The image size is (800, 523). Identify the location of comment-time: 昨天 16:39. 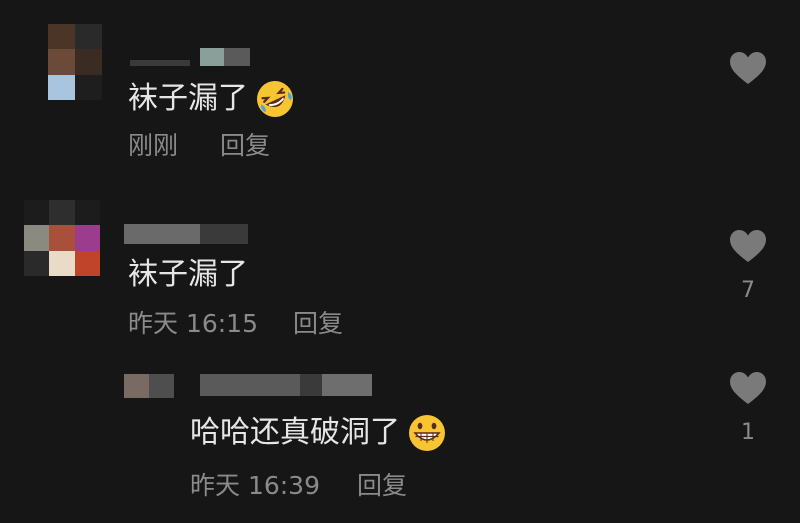
(255, 485).